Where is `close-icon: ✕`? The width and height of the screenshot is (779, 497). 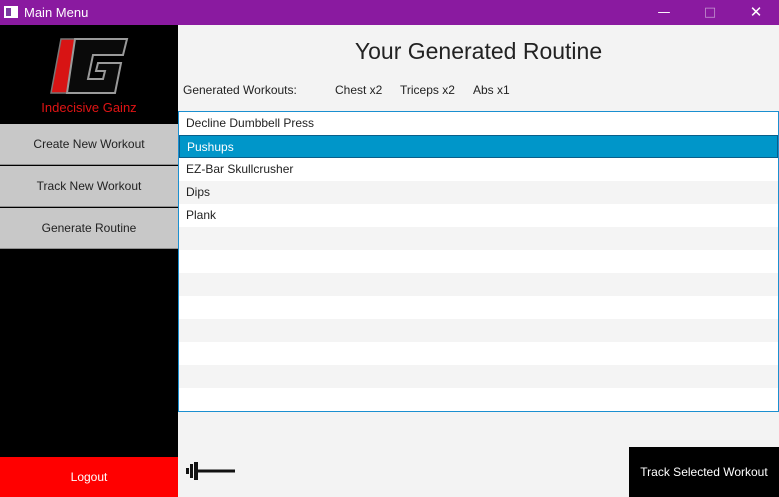 close-icon: ✕ is located at coordinates (756, 12).